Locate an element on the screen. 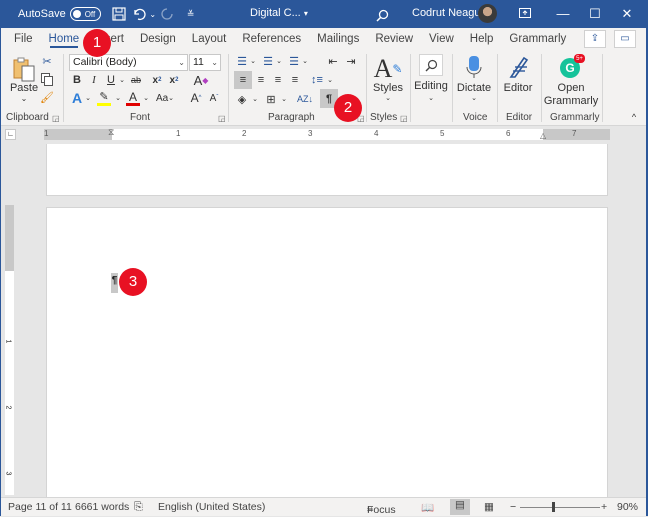  microphone-icon is located at coordinates (474, 67).